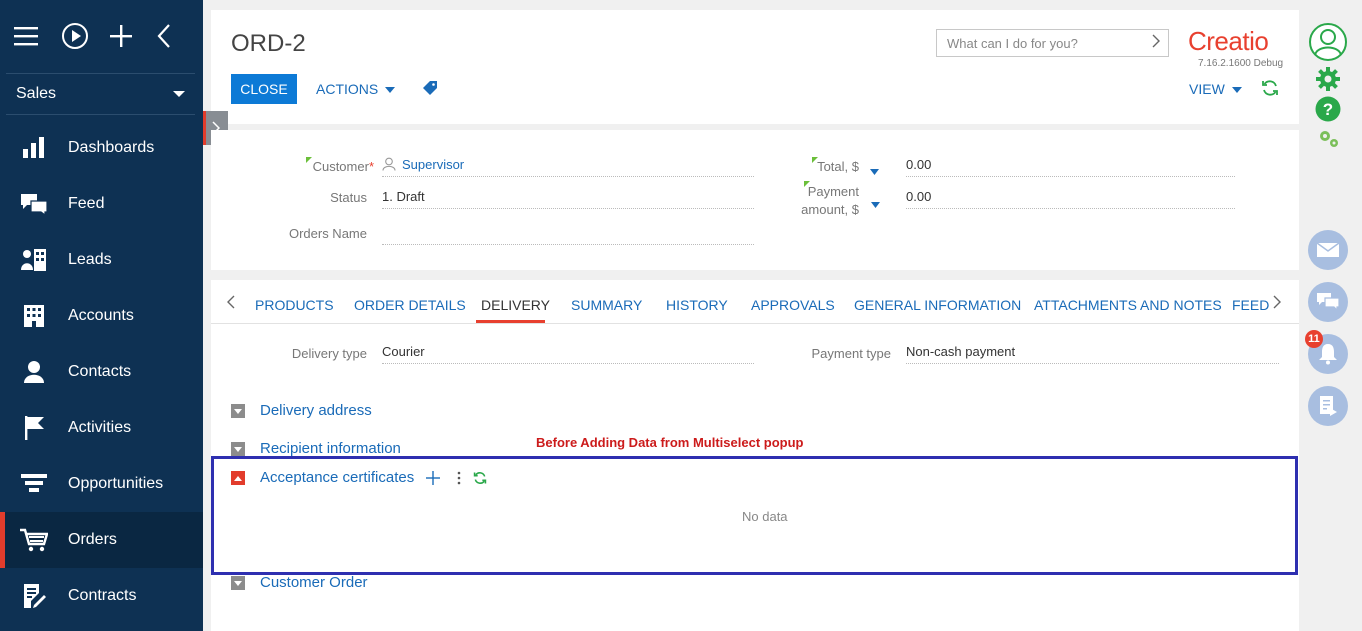  Describe the element at coordinates (1092, 353) in the screenshot. I see `payment-type-field: Non-cash payment` at that location.